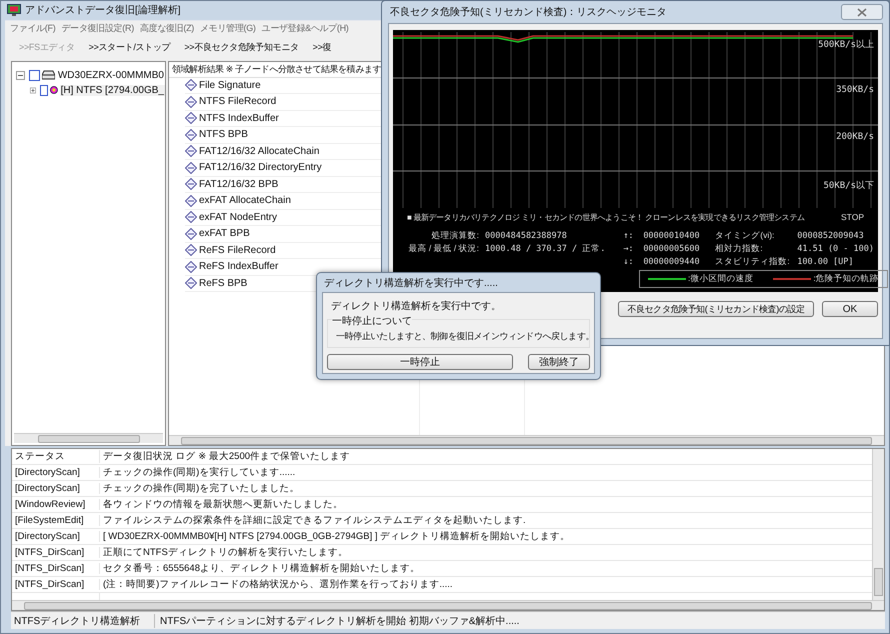  I want to click on stat-value: 0000852009043, so click(830, 235).